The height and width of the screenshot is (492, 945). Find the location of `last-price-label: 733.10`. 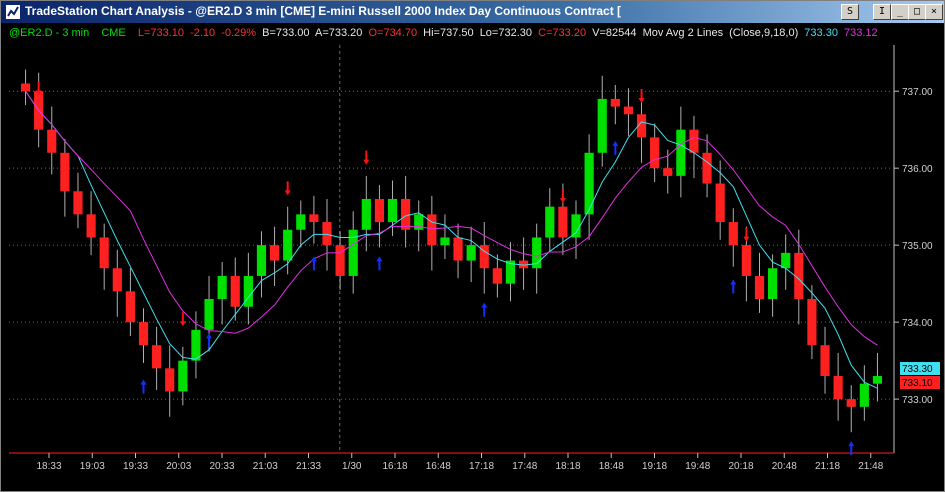

last-price-label: 733.10 is located at coordinates (917, 383).